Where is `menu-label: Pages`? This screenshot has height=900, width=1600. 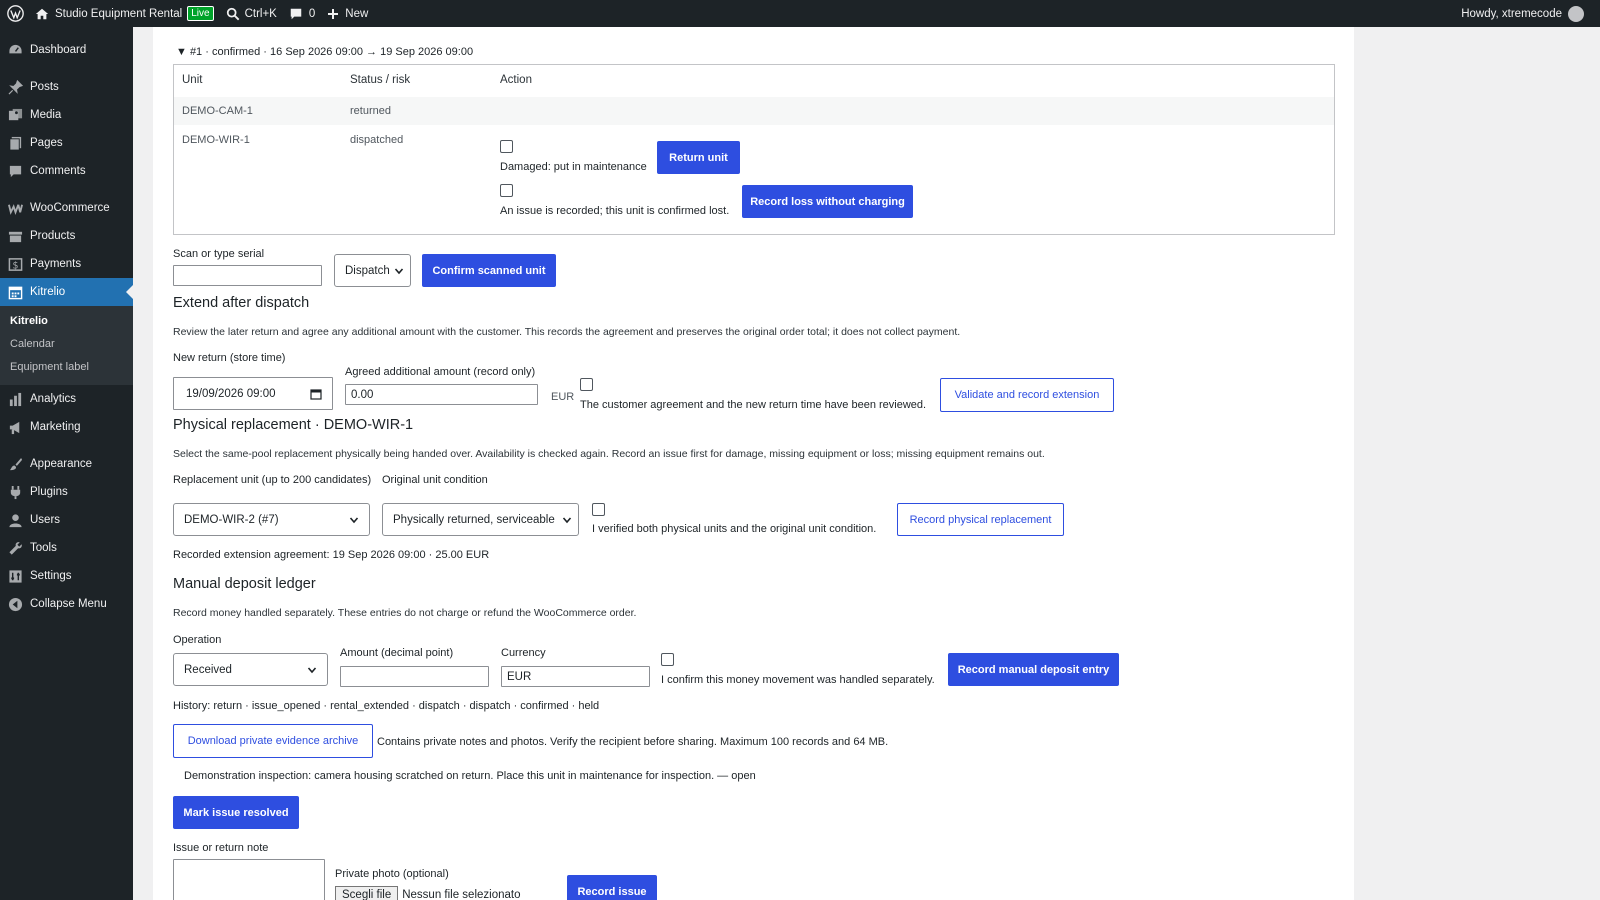
menu-label: Pages is located at coordinates (46, 143).